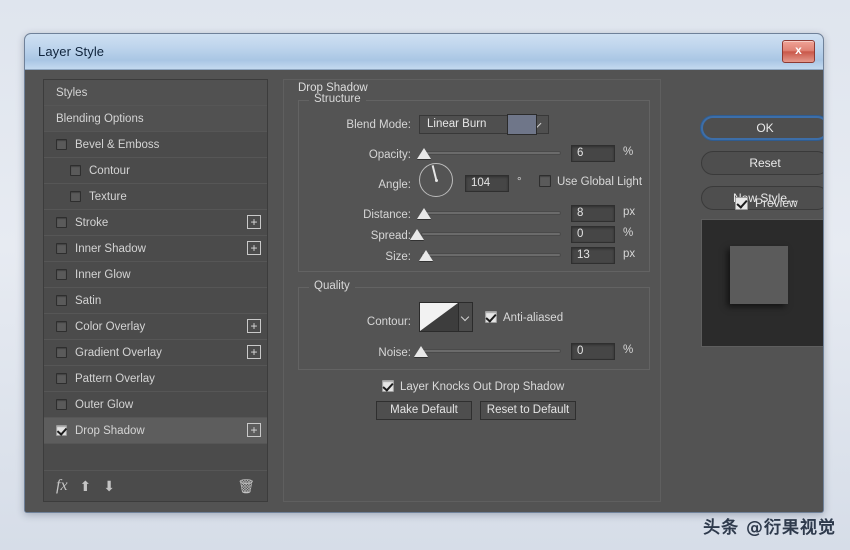 The height and width of the screenshot is (550, 850). What do you see at coordinates (110, 248) in the screenshot?
I see `style-row-label: Inner Shadow` at bounding box center [110, 248].